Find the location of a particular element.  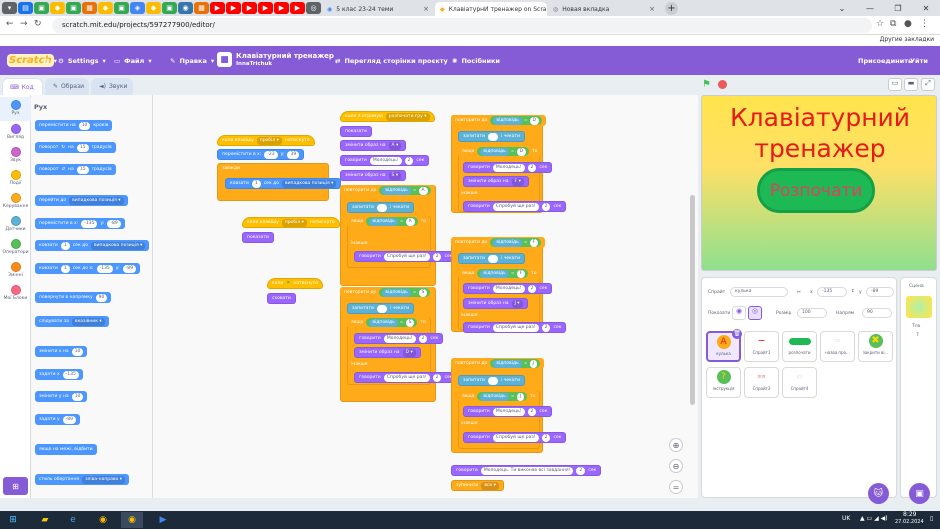

language-indicator: UK is located at coordinates (846, 518).